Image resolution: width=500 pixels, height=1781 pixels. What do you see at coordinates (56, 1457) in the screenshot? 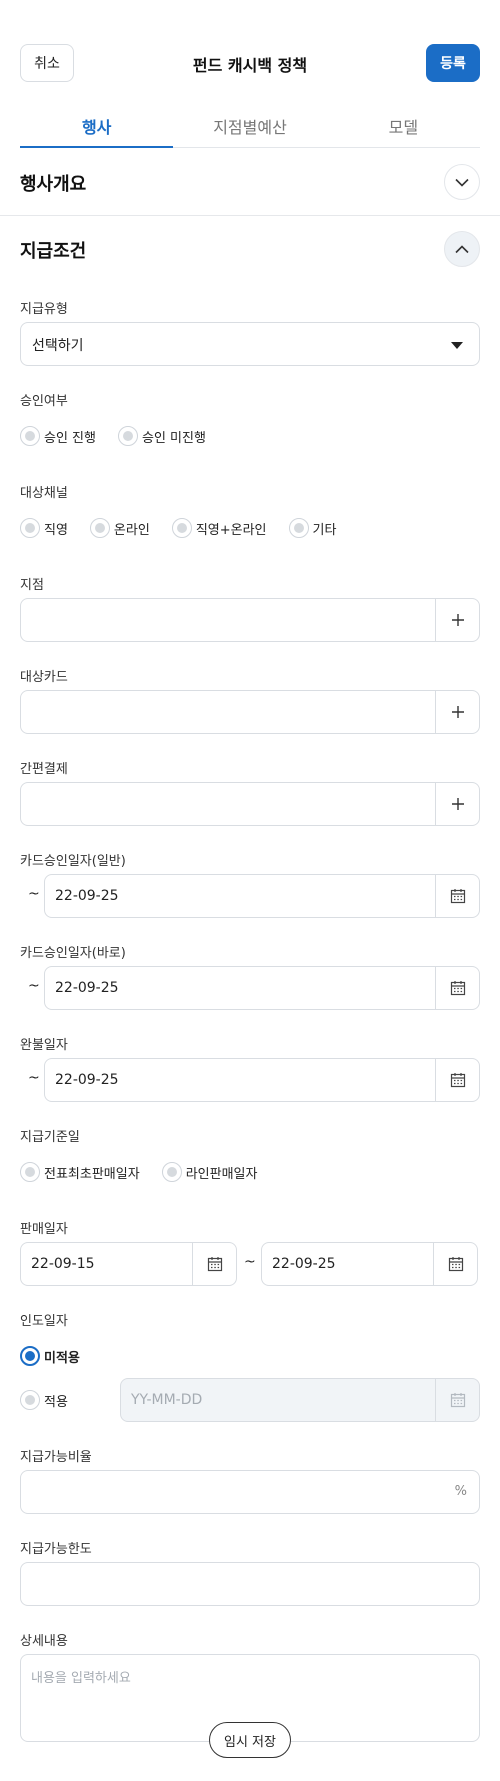
I see `pay-ratio-label: 지급가능비율` at bounding box center [56, 1457].